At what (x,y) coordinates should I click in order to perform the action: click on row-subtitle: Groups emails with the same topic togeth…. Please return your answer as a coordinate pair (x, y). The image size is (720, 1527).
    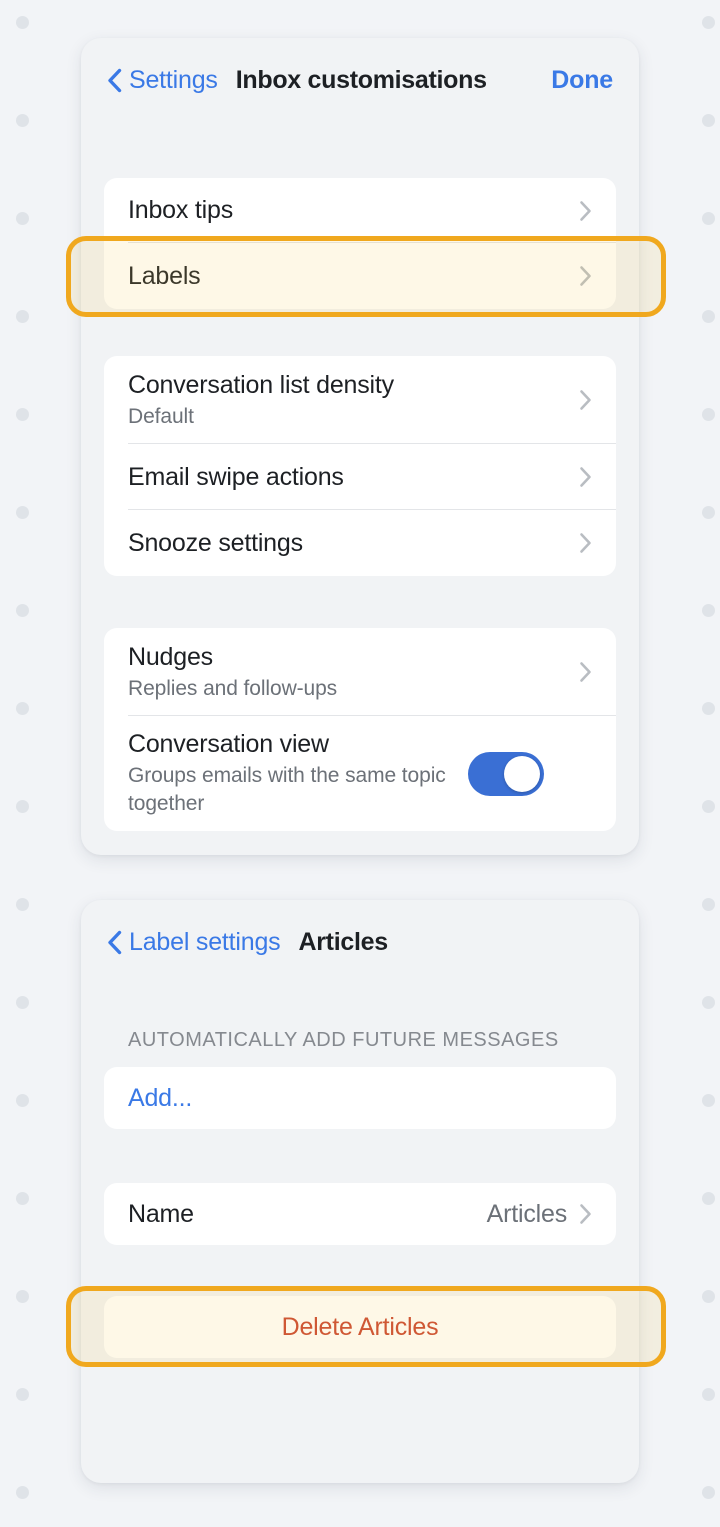
    Looking at the image, I should click on (287, 789).